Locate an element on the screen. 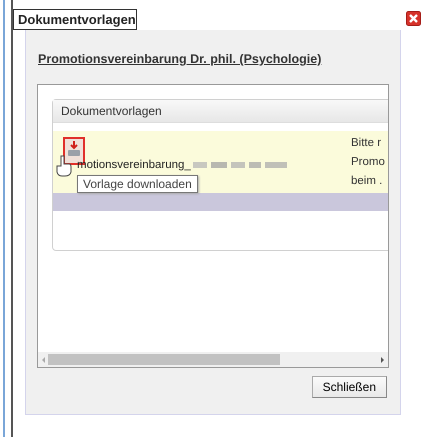  close-icon is located at coordinates (413, 18).